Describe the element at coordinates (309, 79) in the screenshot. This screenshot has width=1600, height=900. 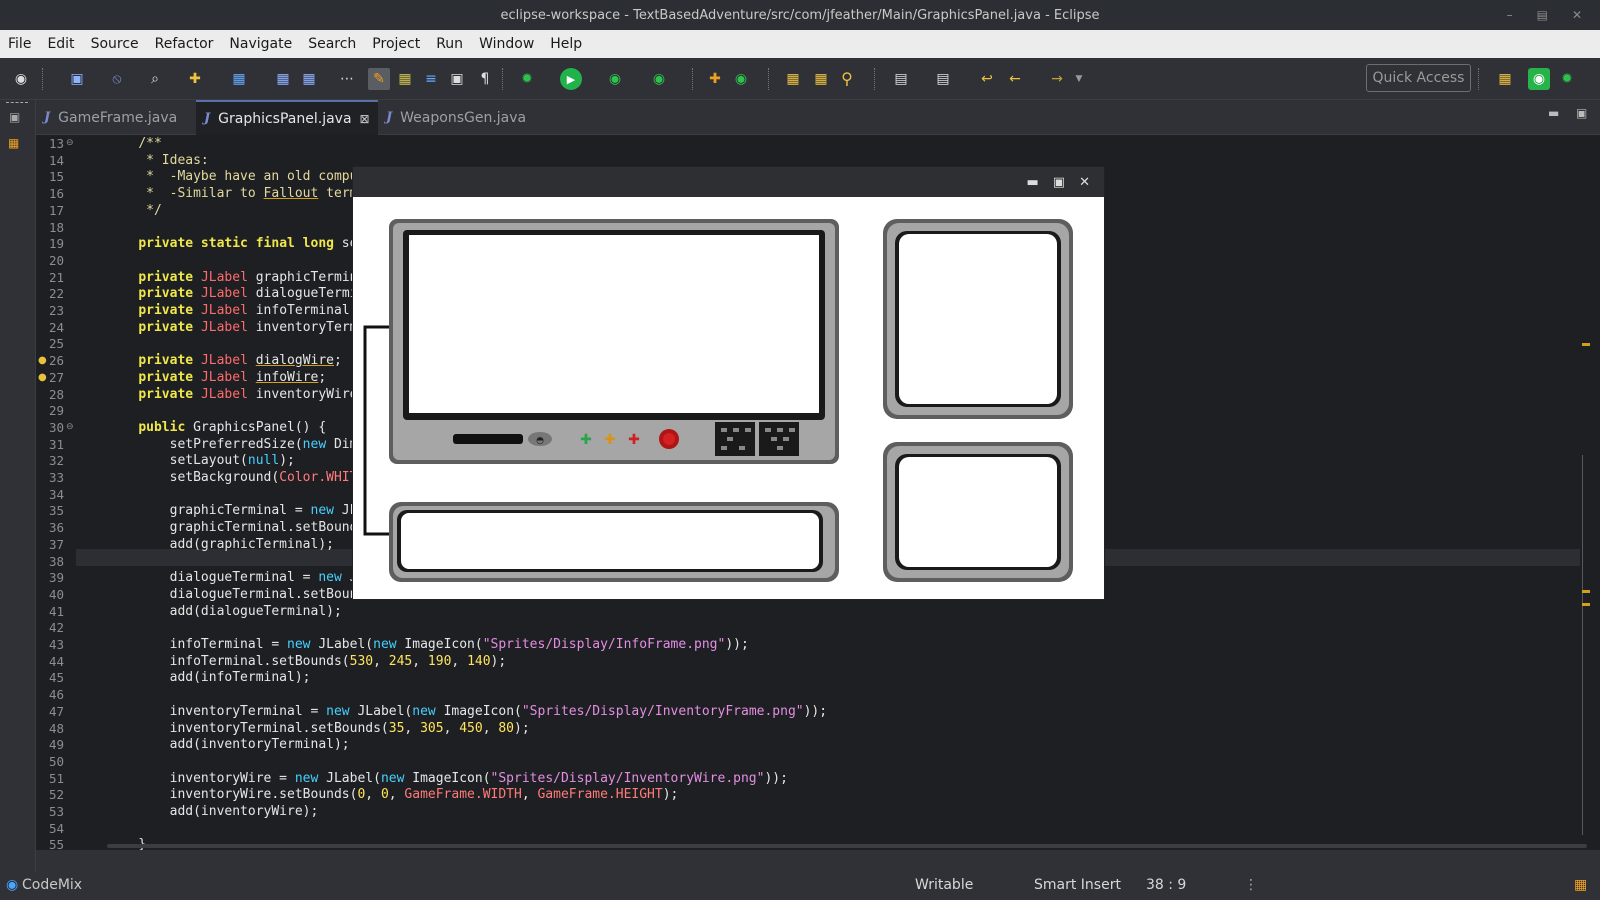
I see `save-all-icon: ▦` at that location.